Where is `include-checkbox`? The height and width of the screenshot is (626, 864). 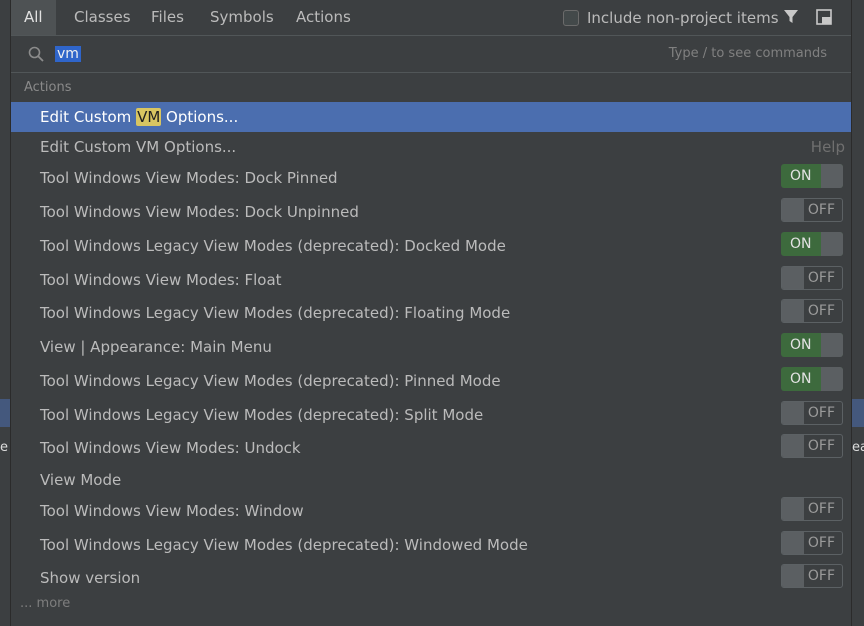 include-checkbox is located at coordinates (571, 17).